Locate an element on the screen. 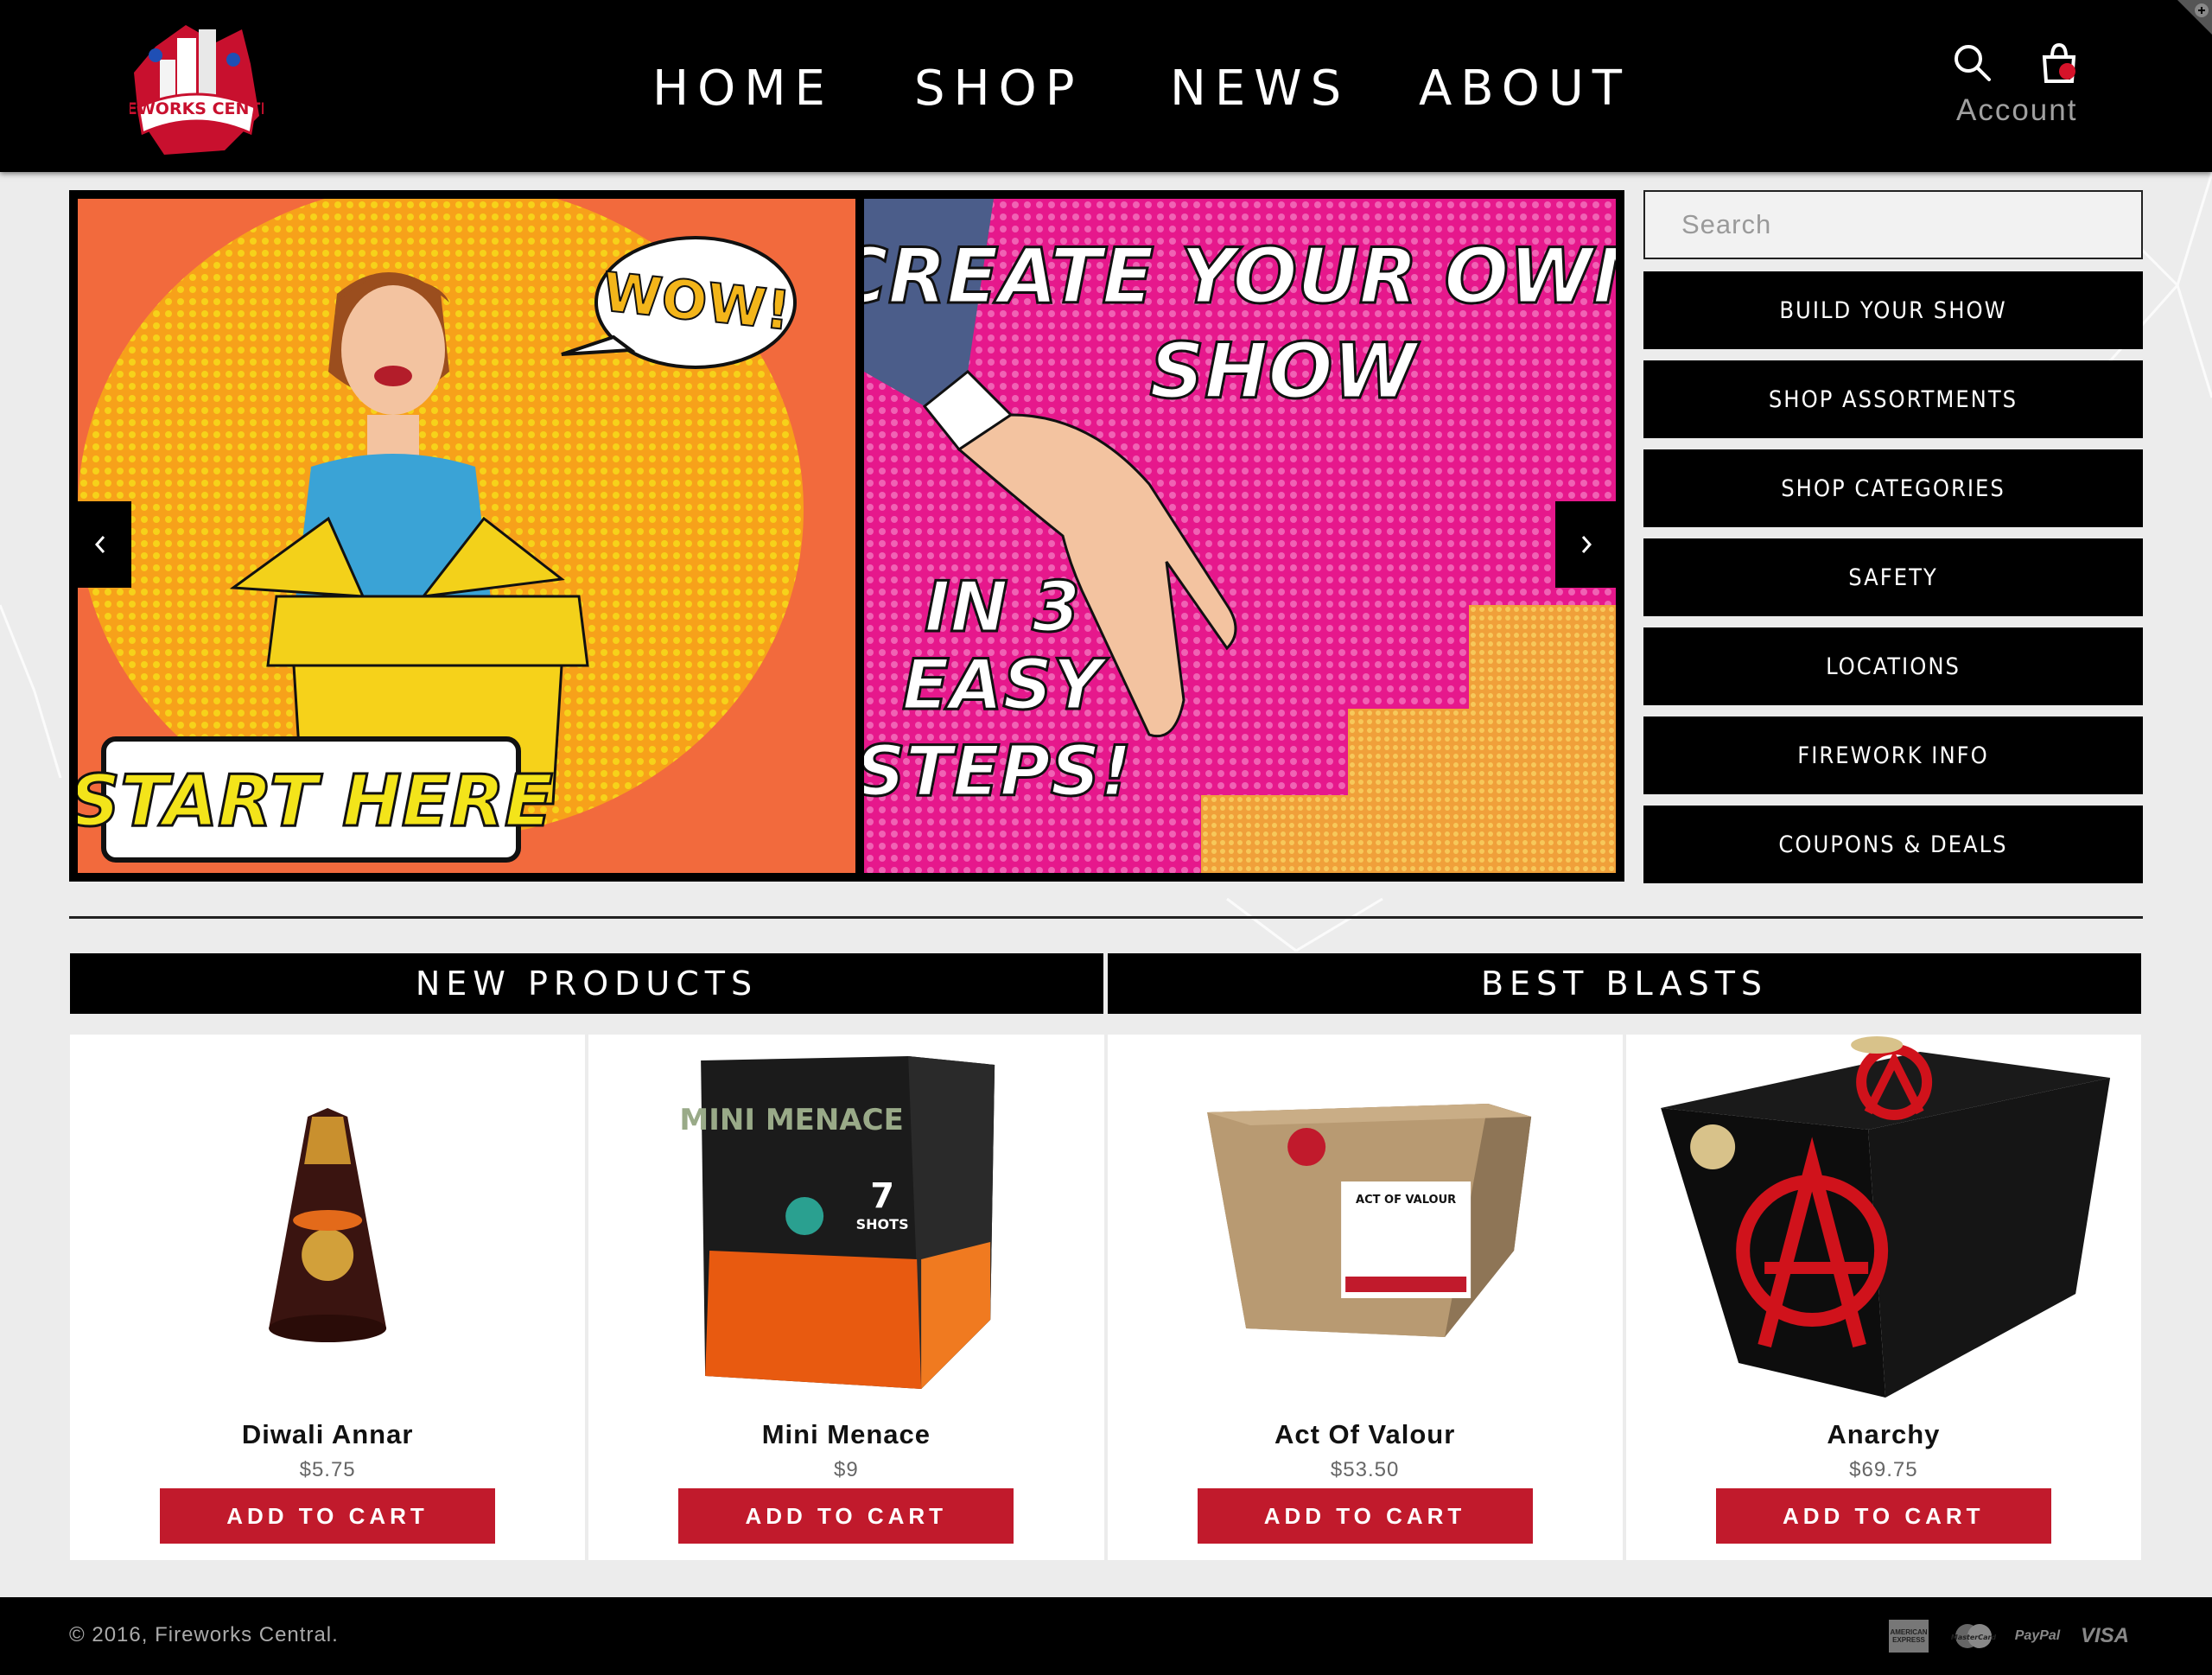 Image resolution: width=2212 pixels, height=1675 pixels. coupons-deals-button: COUPONS & DEALS is located at coordinates (1893, 844).